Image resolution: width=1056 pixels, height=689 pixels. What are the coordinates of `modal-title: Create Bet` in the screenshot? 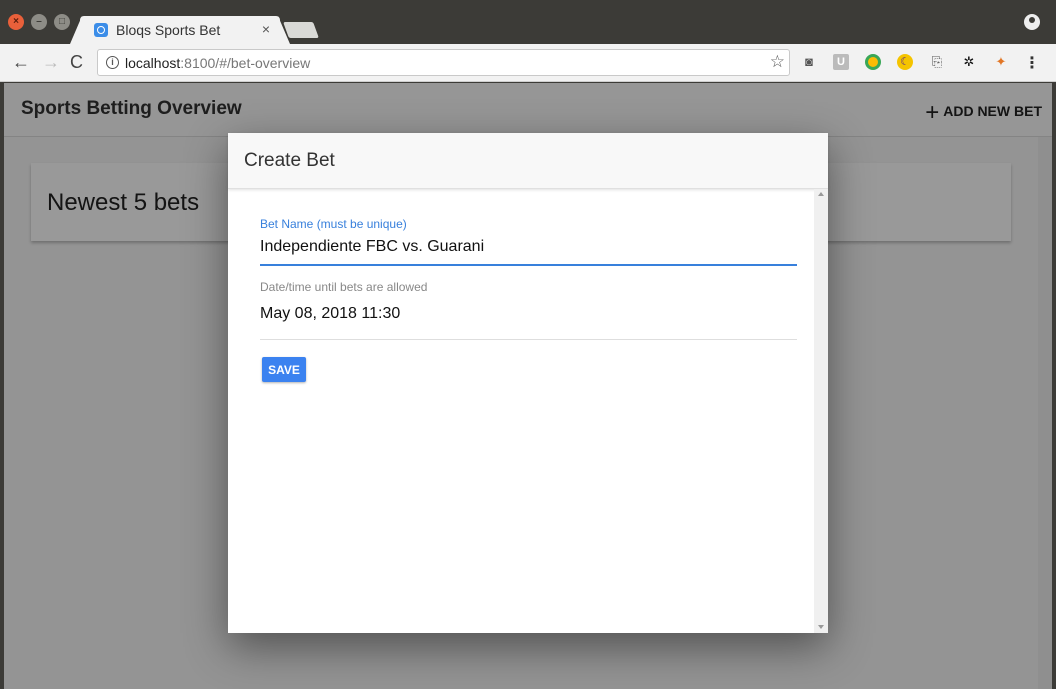 It's located at (289, 160).